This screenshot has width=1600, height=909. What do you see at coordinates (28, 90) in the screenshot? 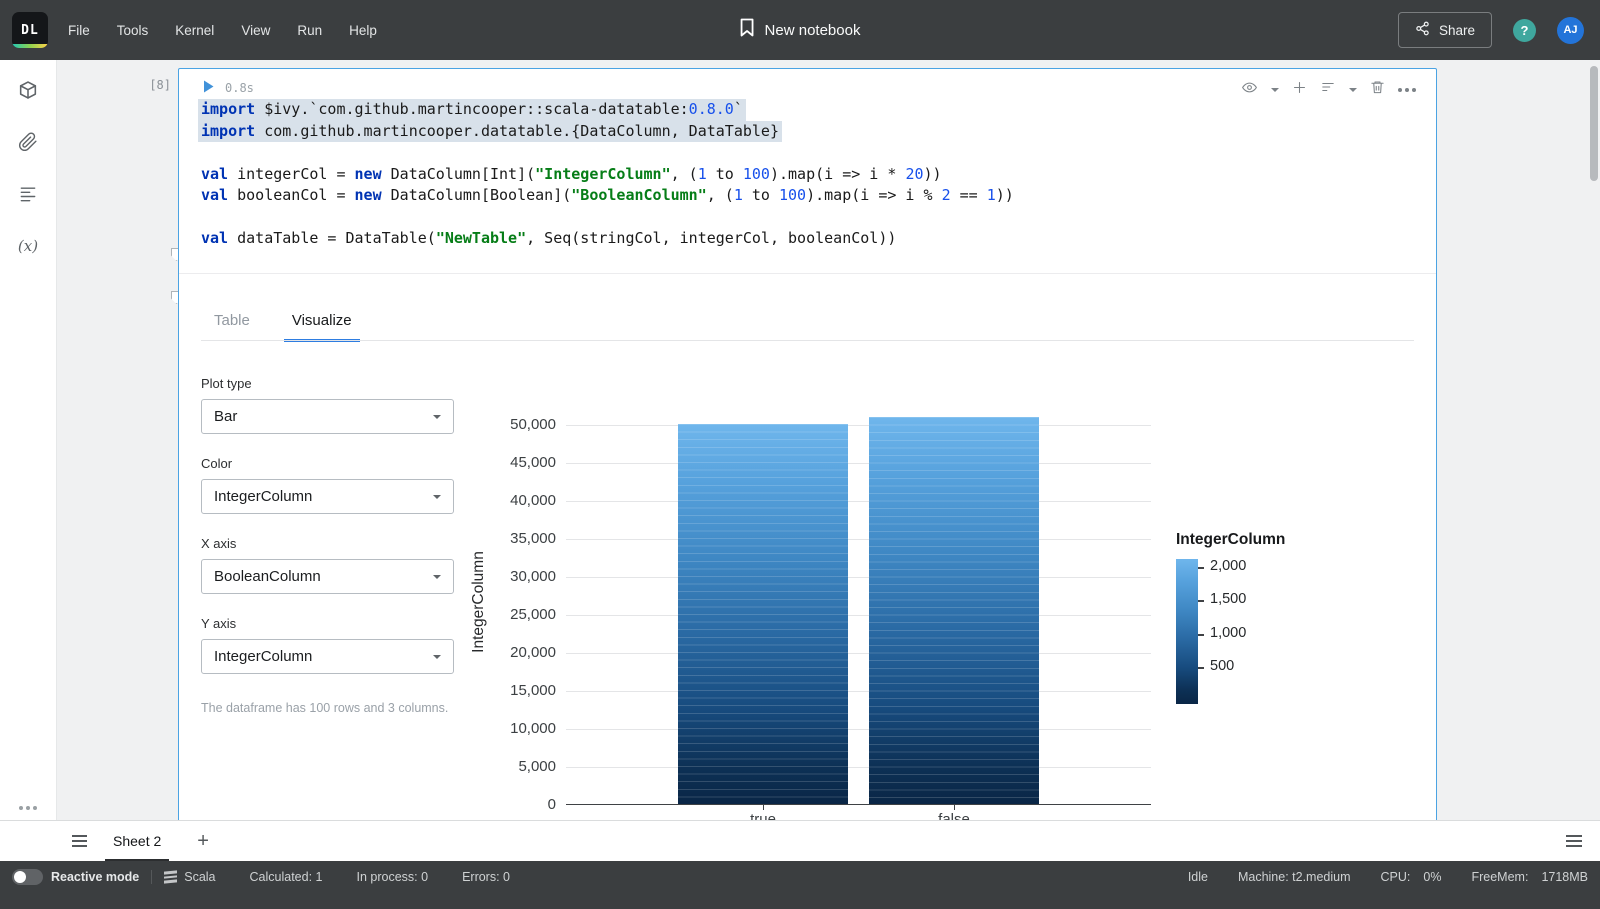
I see `notebook-structure-icon` at bounding box center [28, 90].